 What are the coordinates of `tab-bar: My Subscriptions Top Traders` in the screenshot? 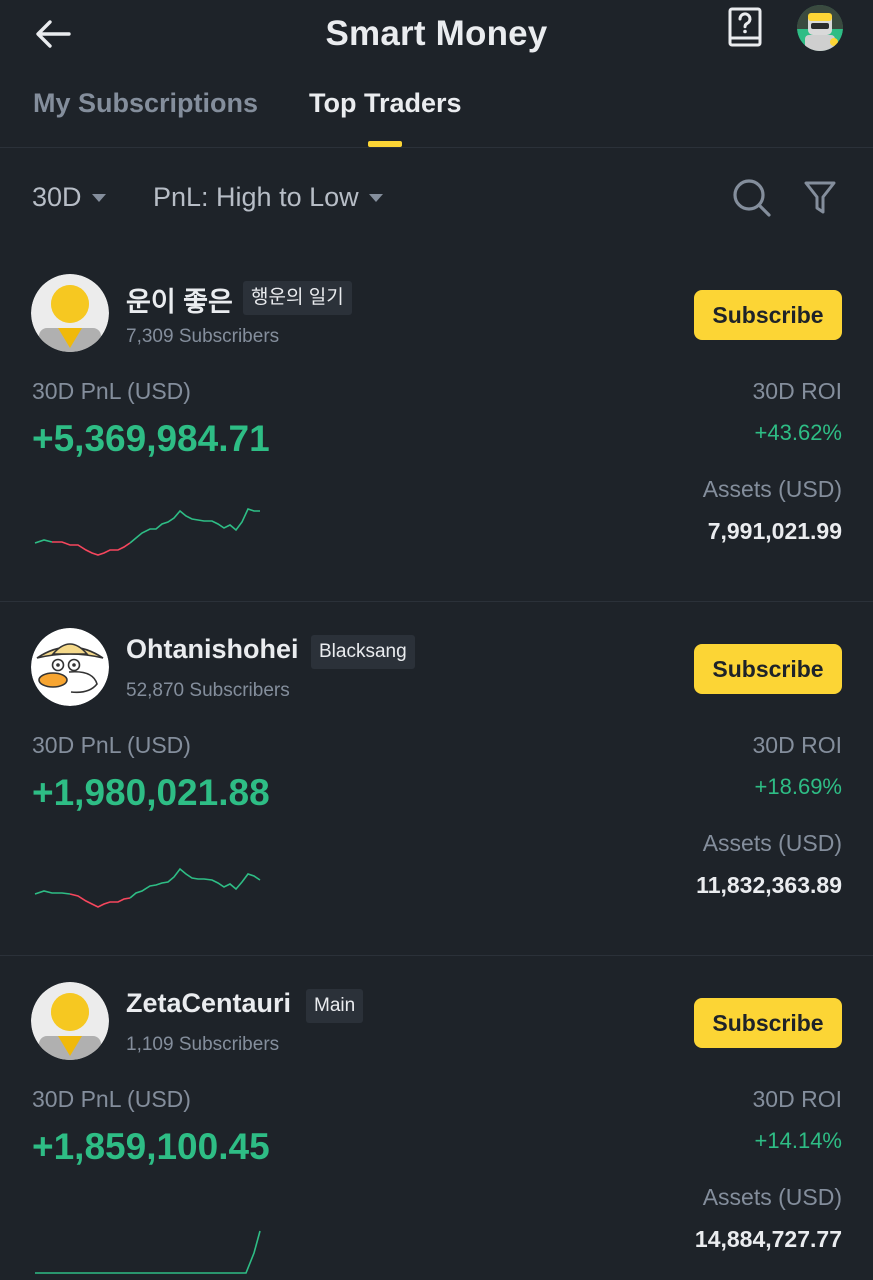 It's located at (436, 109).